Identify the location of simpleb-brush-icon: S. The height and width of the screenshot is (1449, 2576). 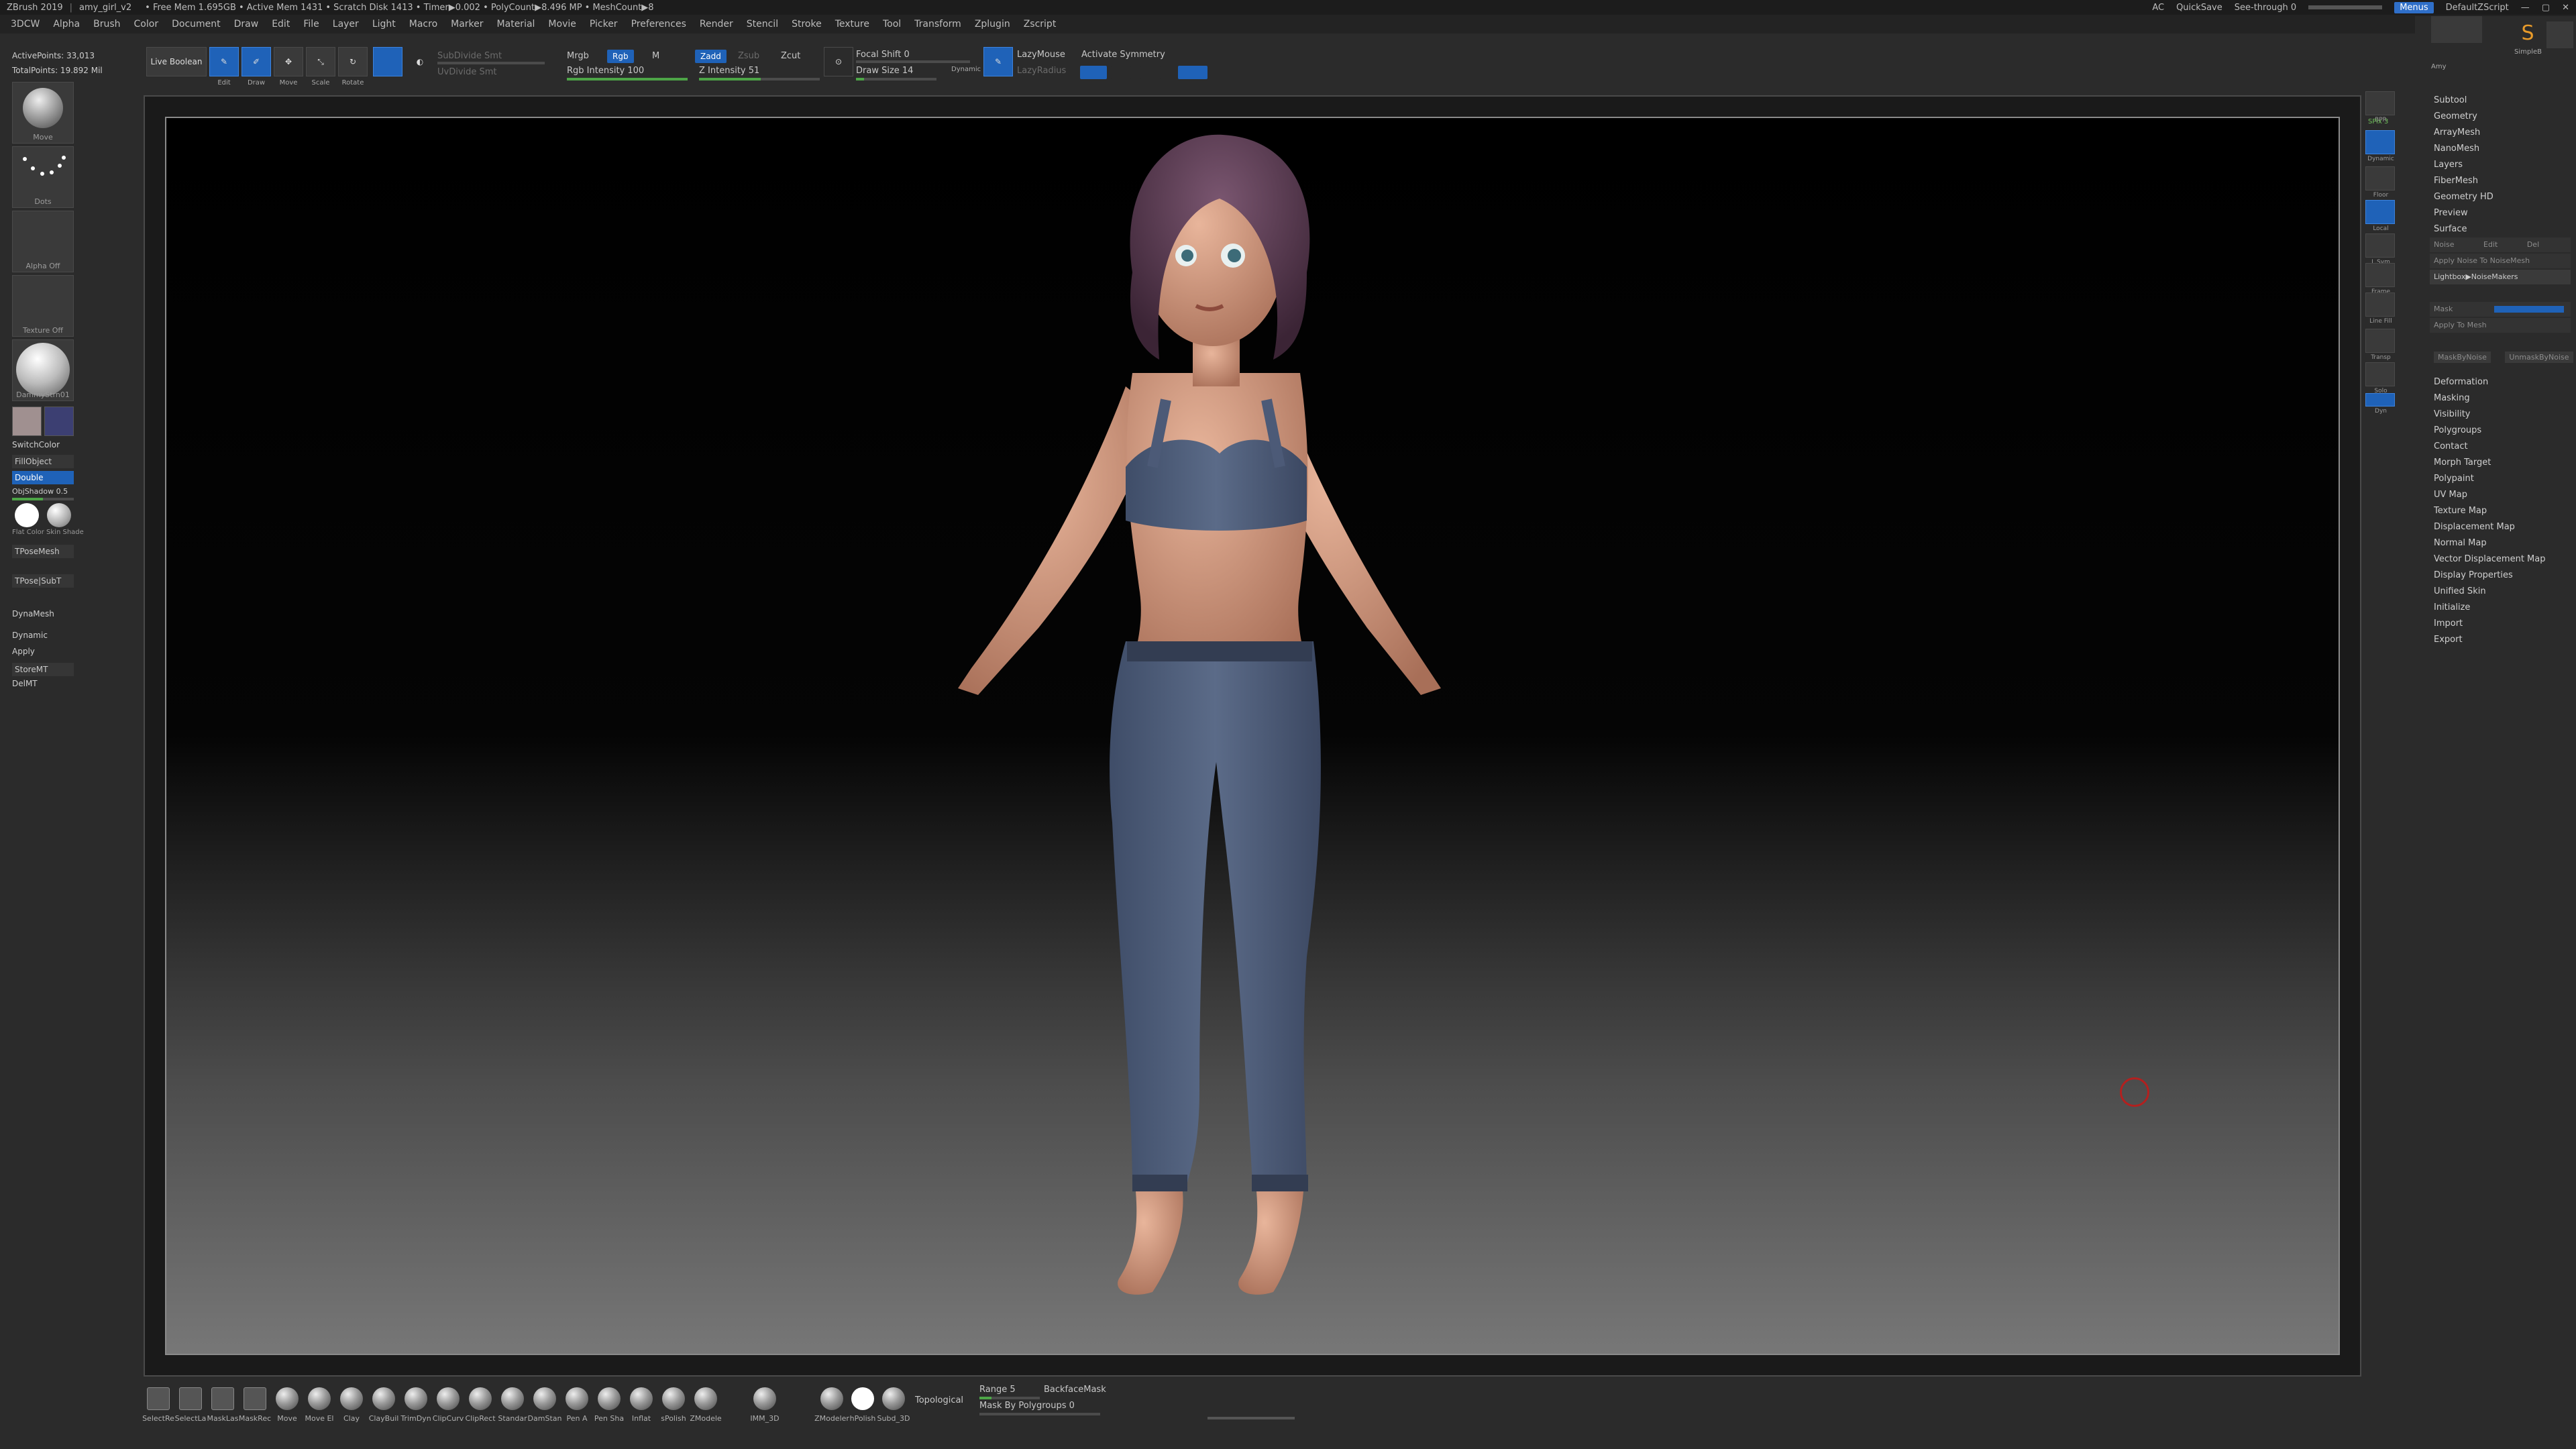
(2527, 34).